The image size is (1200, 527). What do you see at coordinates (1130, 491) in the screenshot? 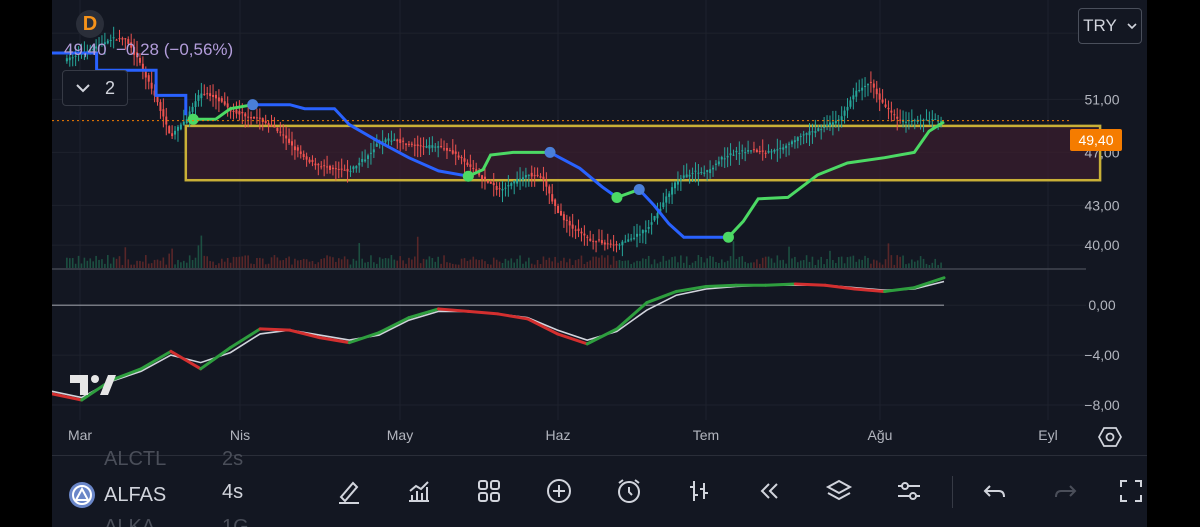
I see `fullscreen-button` at bounding box center [1130, 491].